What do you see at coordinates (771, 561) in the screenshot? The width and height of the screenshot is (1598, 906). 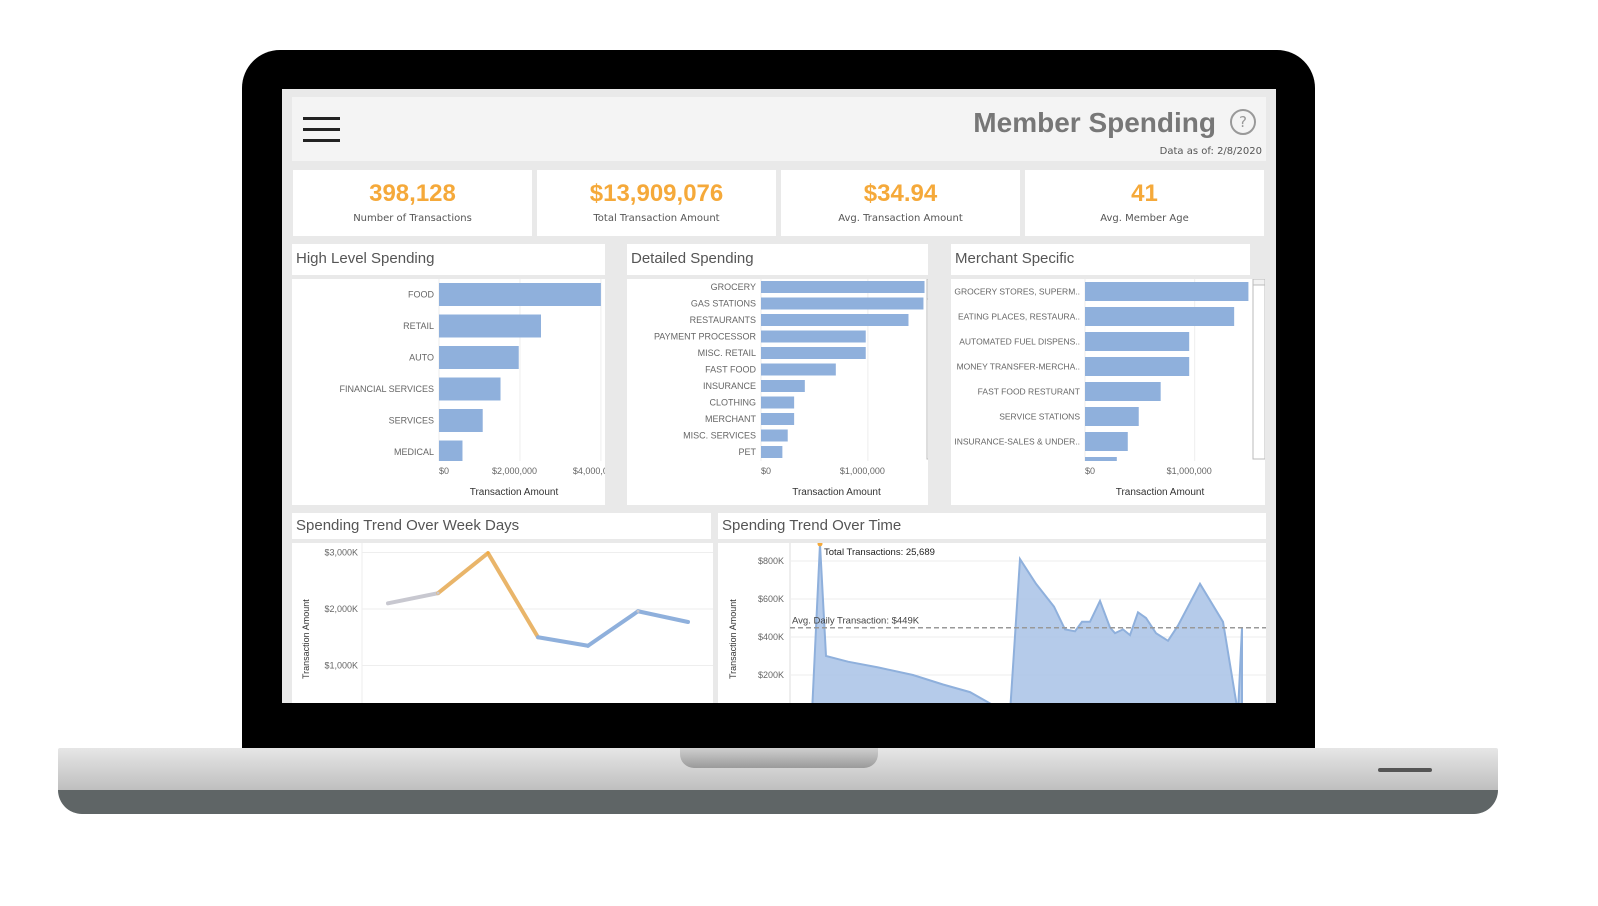 I see `y-tick-label: $800K` at bounding box center [771, 561].